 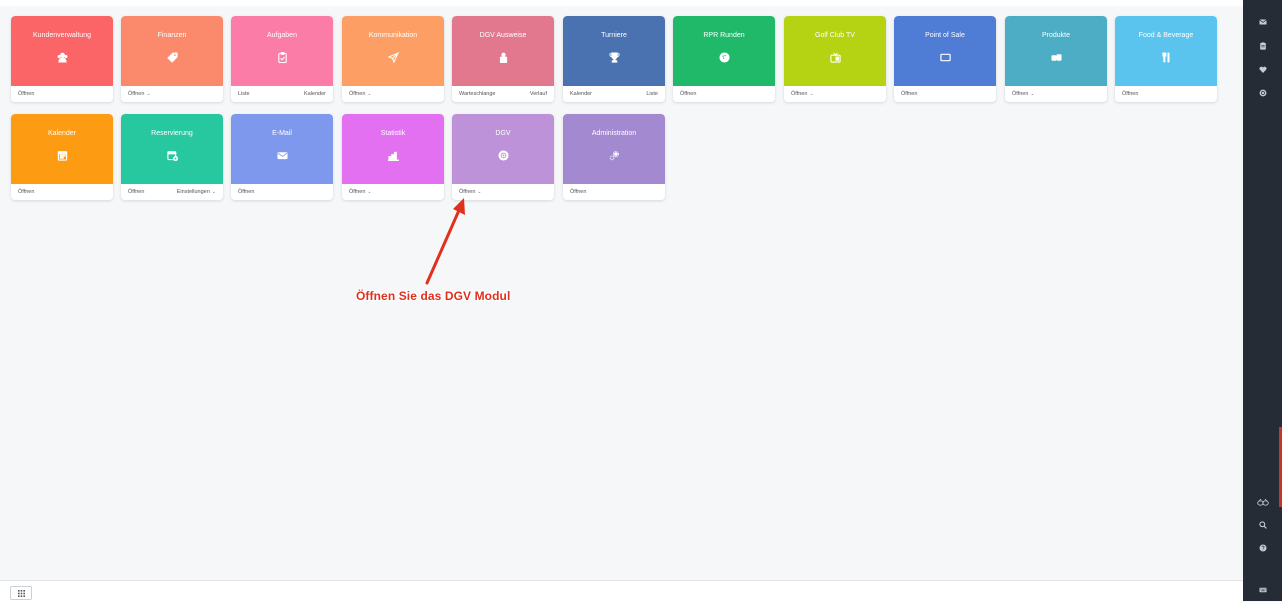 What do you see at coordinates (1166, 51) in the screenshot?
I see `tile-header: Food & Beverage` at bounding box center [1166, 51].